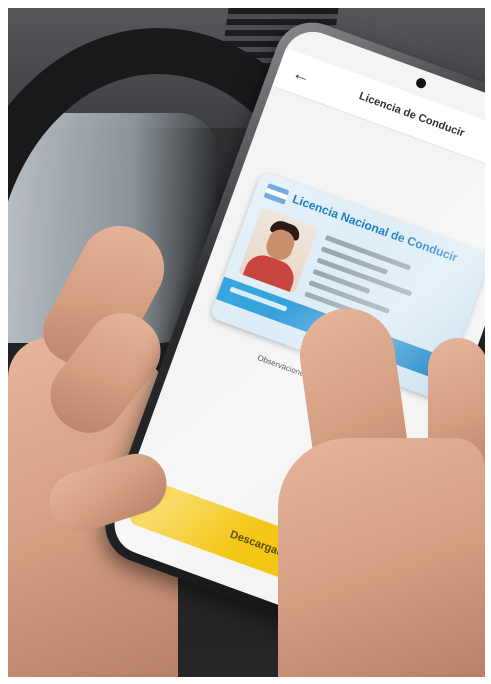 This screenshot has height=684, width=491. What do you see at coordinates (381, 557) in the screenshot?
I see `right-hand` at bounding box center [381, 557].